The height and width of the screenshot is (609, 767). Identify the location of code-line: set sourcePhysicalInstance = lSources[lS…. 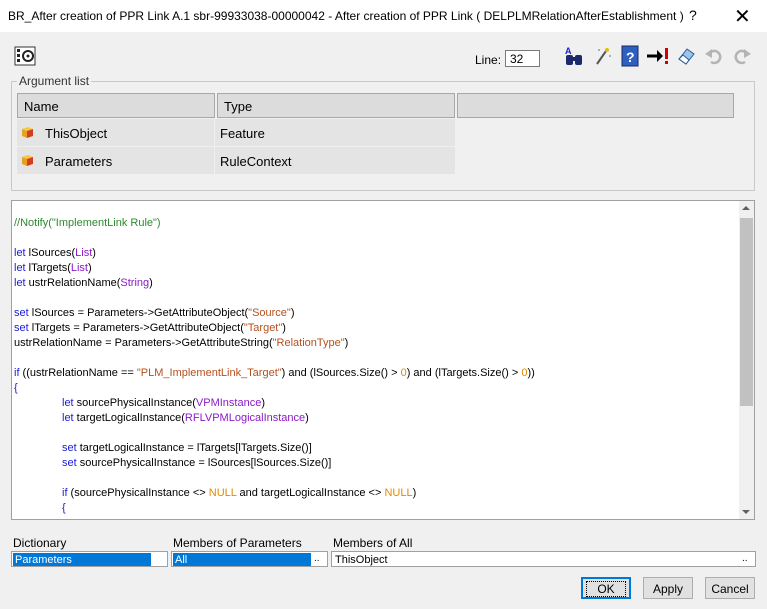
(197, 463).